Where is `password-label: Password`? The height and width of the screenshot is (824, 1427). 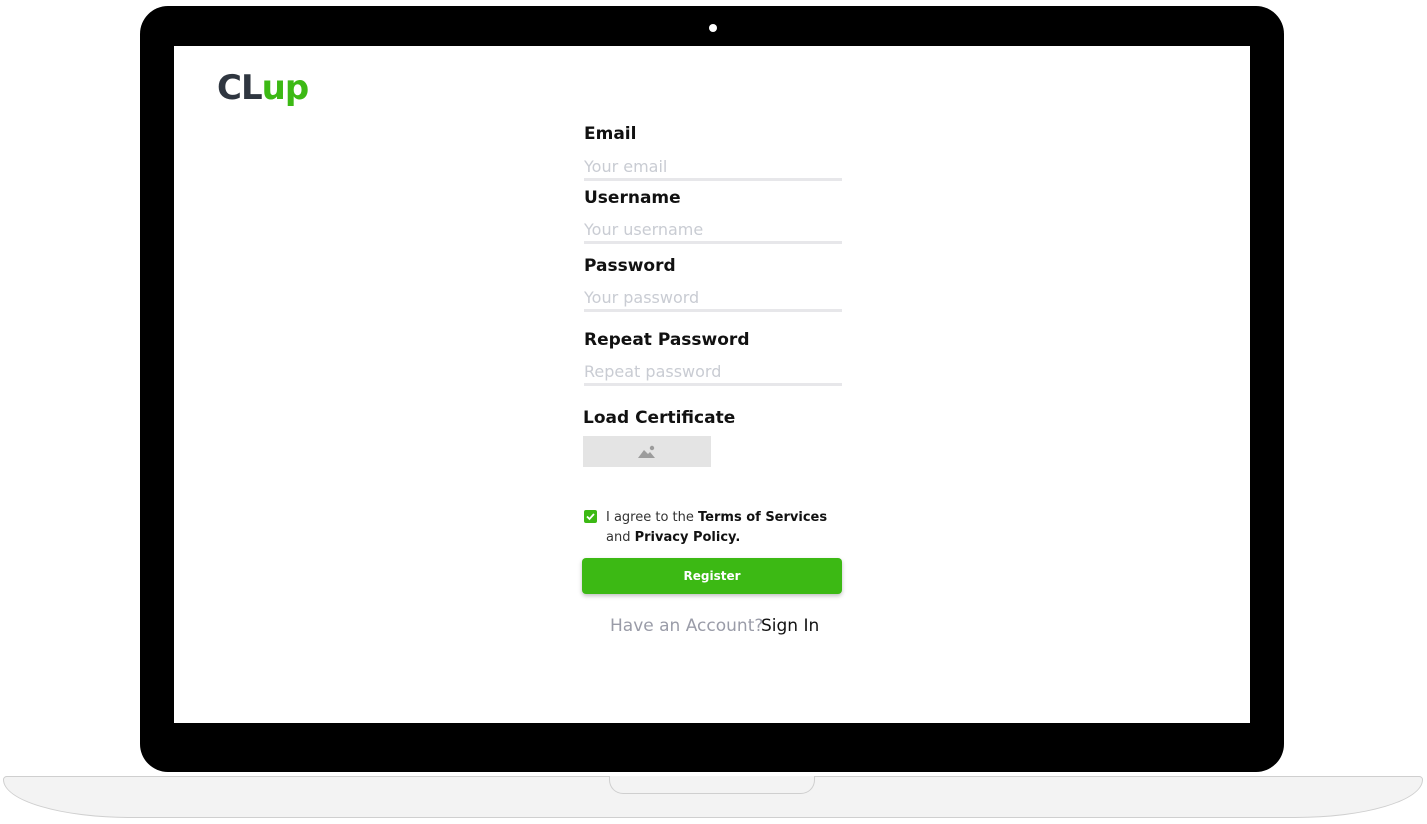 password-label: Password is located at coordinates (630, 266).